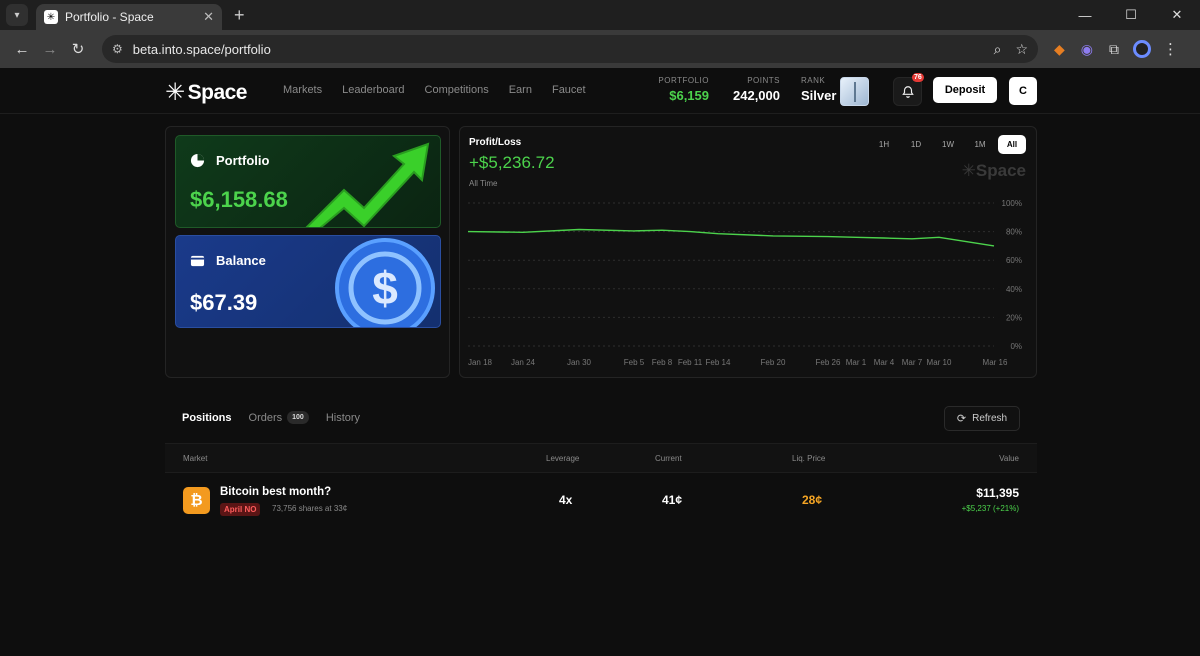  What do you see at coordinates (662, 362) in the screenshot?
I see `x-tick-label: Feb 8` at bounding box center [662, 362].